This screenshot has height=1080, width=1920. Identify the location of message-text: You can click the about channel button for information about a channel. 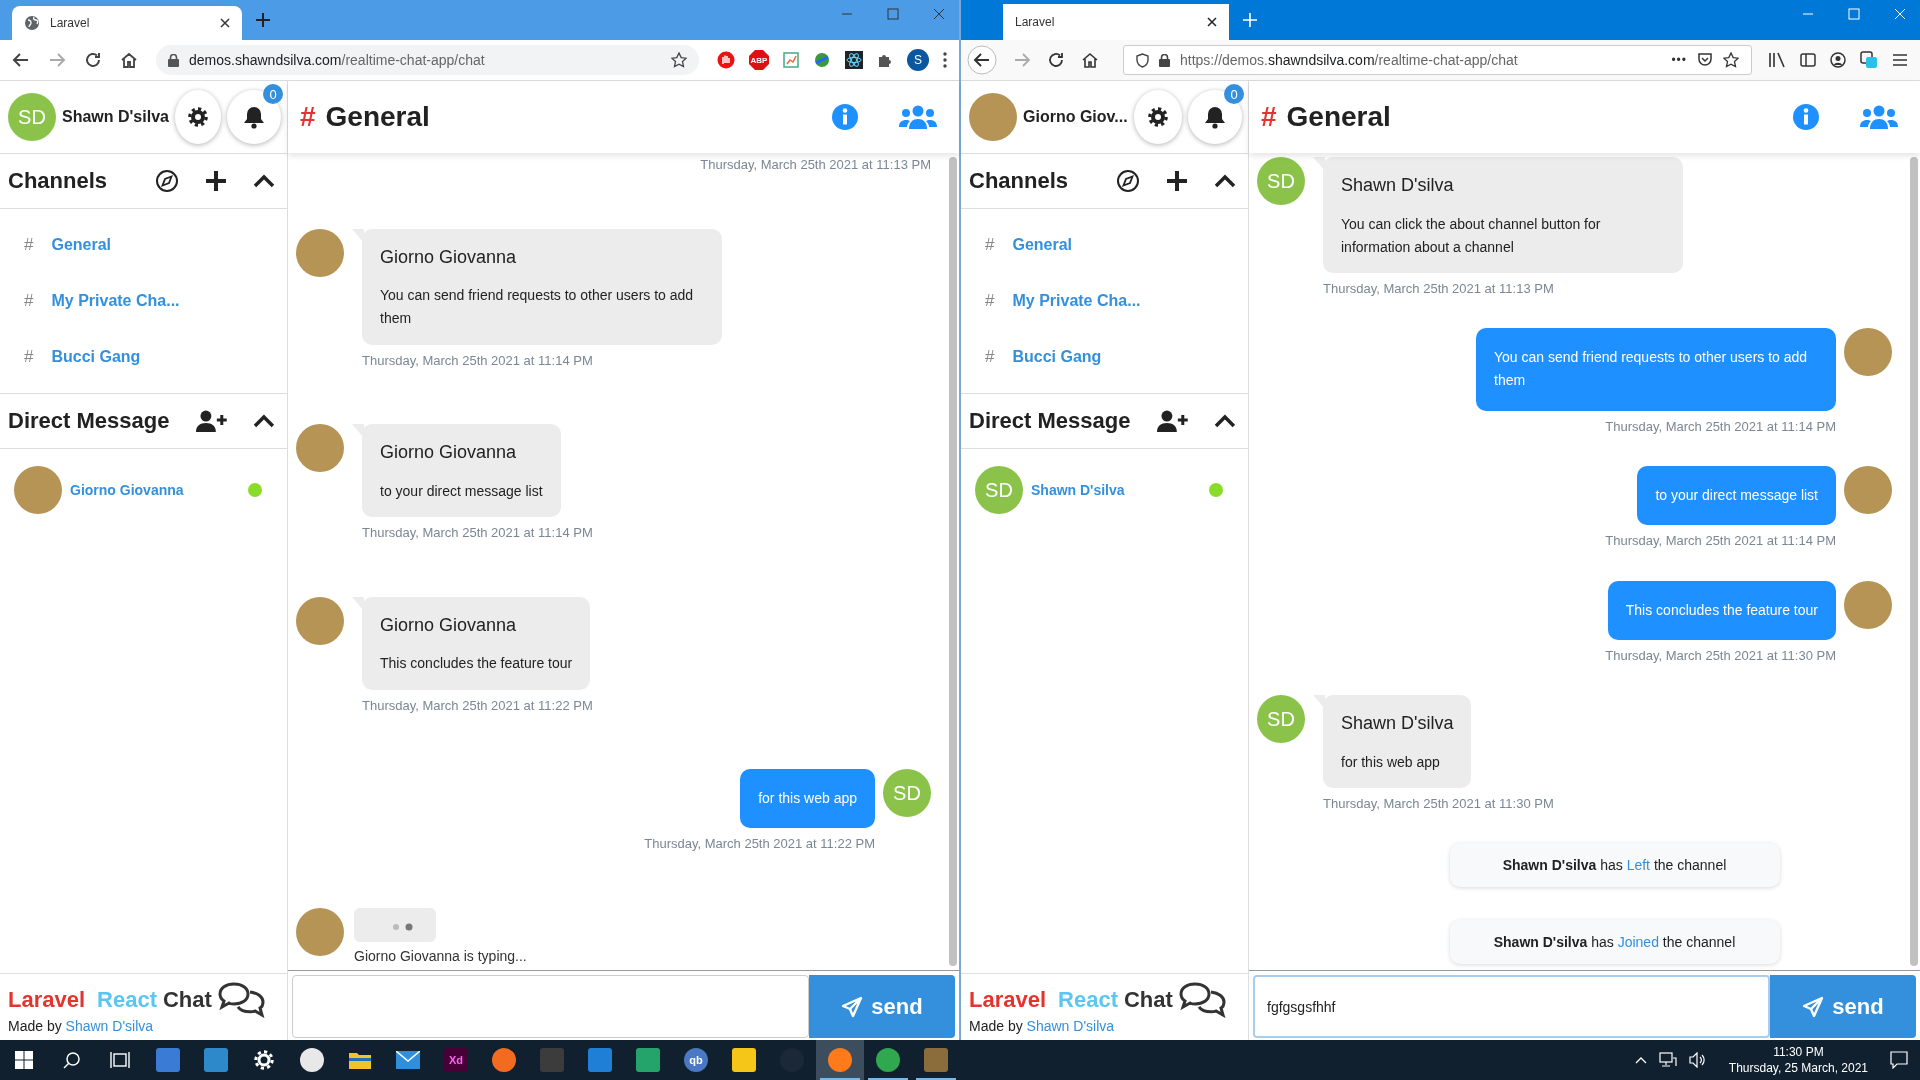
(1471, 235).